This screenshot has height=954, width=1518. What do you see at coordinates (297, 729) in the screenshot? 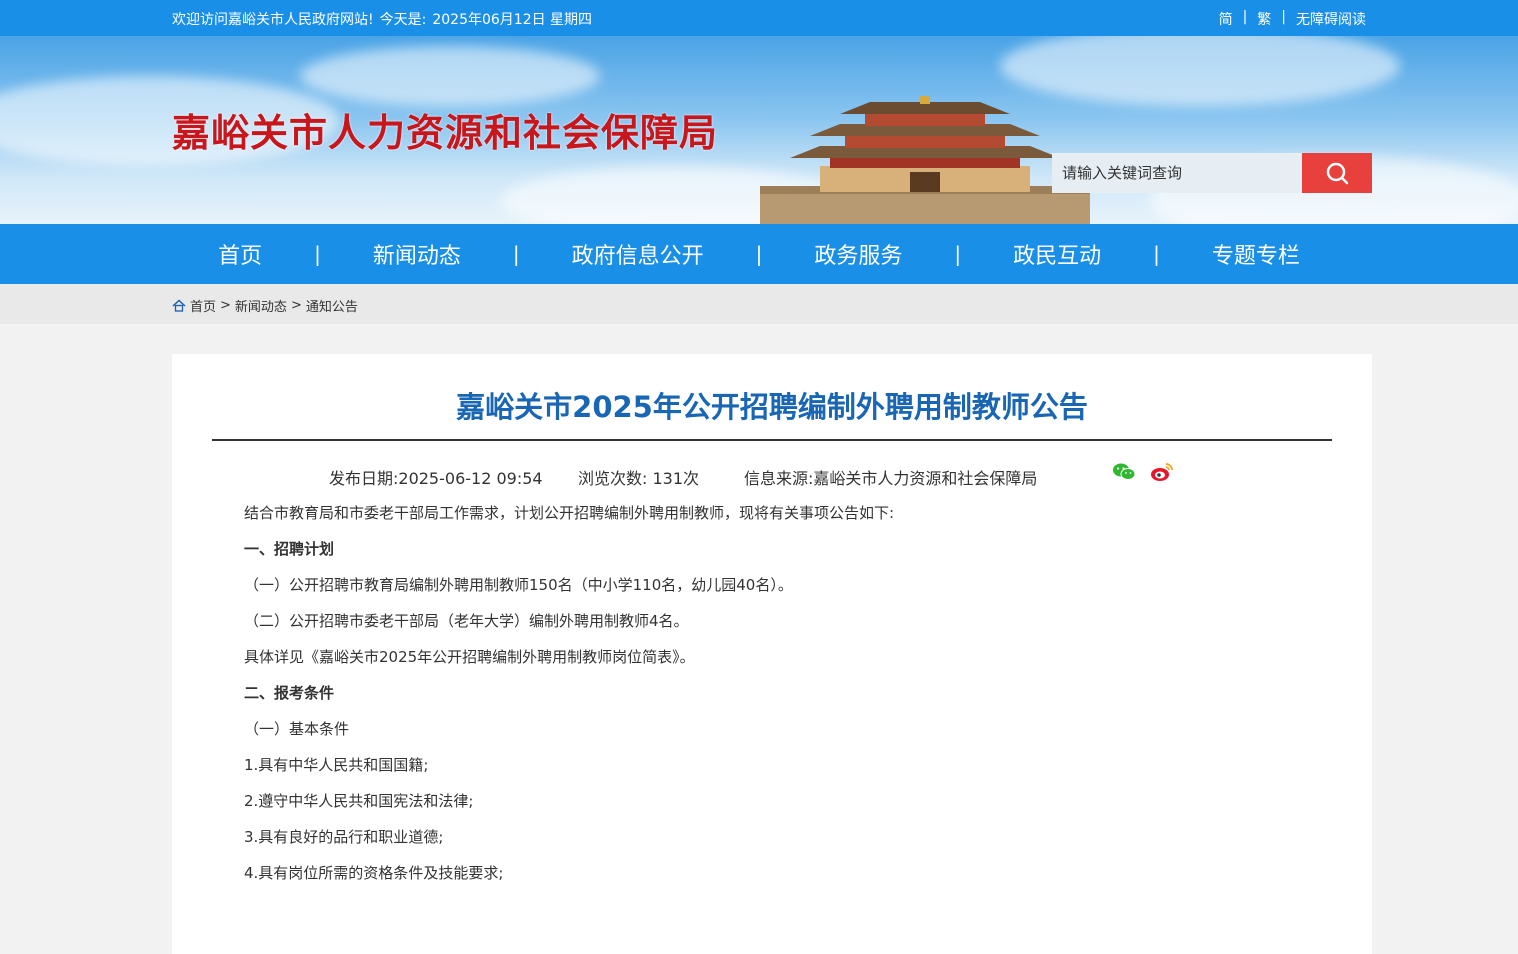
I see `paragraph: （一）基本条件` at bounding box center [297, 729].